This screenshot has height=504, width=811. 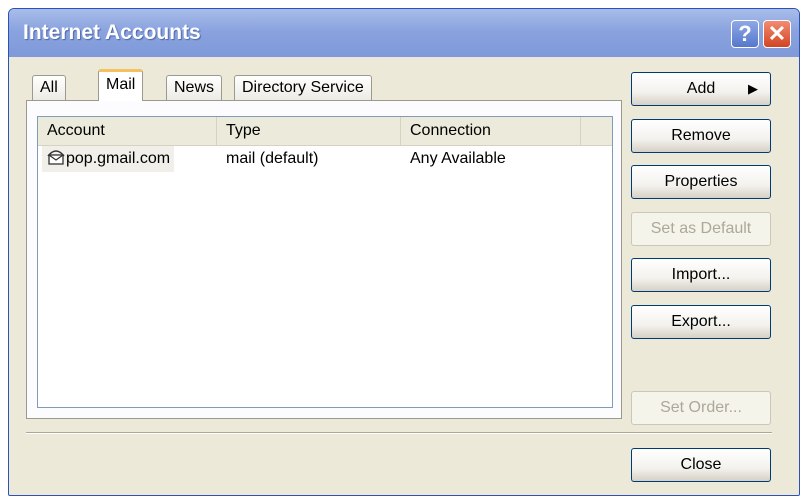 I want to click on column-header-connection: Connection, so click(x=491, y=131).